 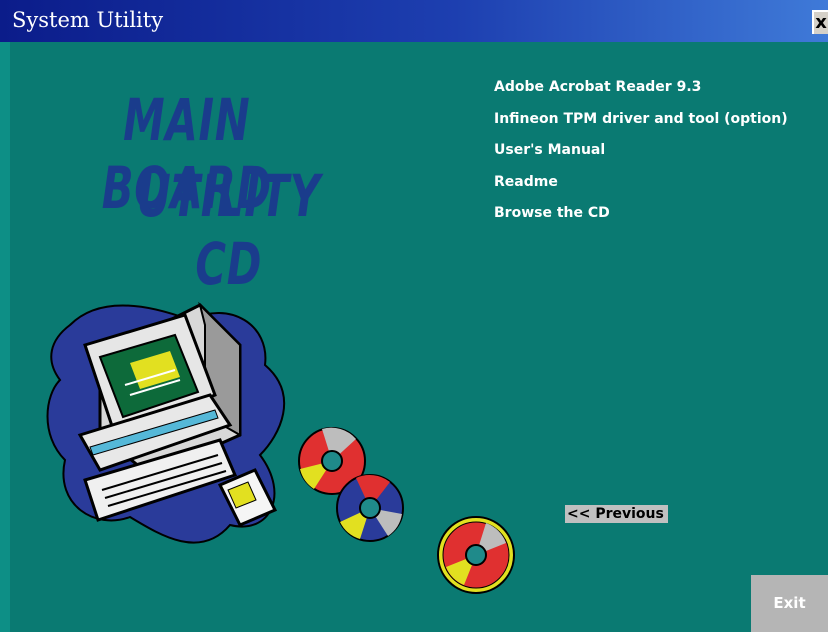 What do you see at coordinates (616, 514) in the screenshot?
I see `previous-button: << Previous` at bounding box center [616, 514].